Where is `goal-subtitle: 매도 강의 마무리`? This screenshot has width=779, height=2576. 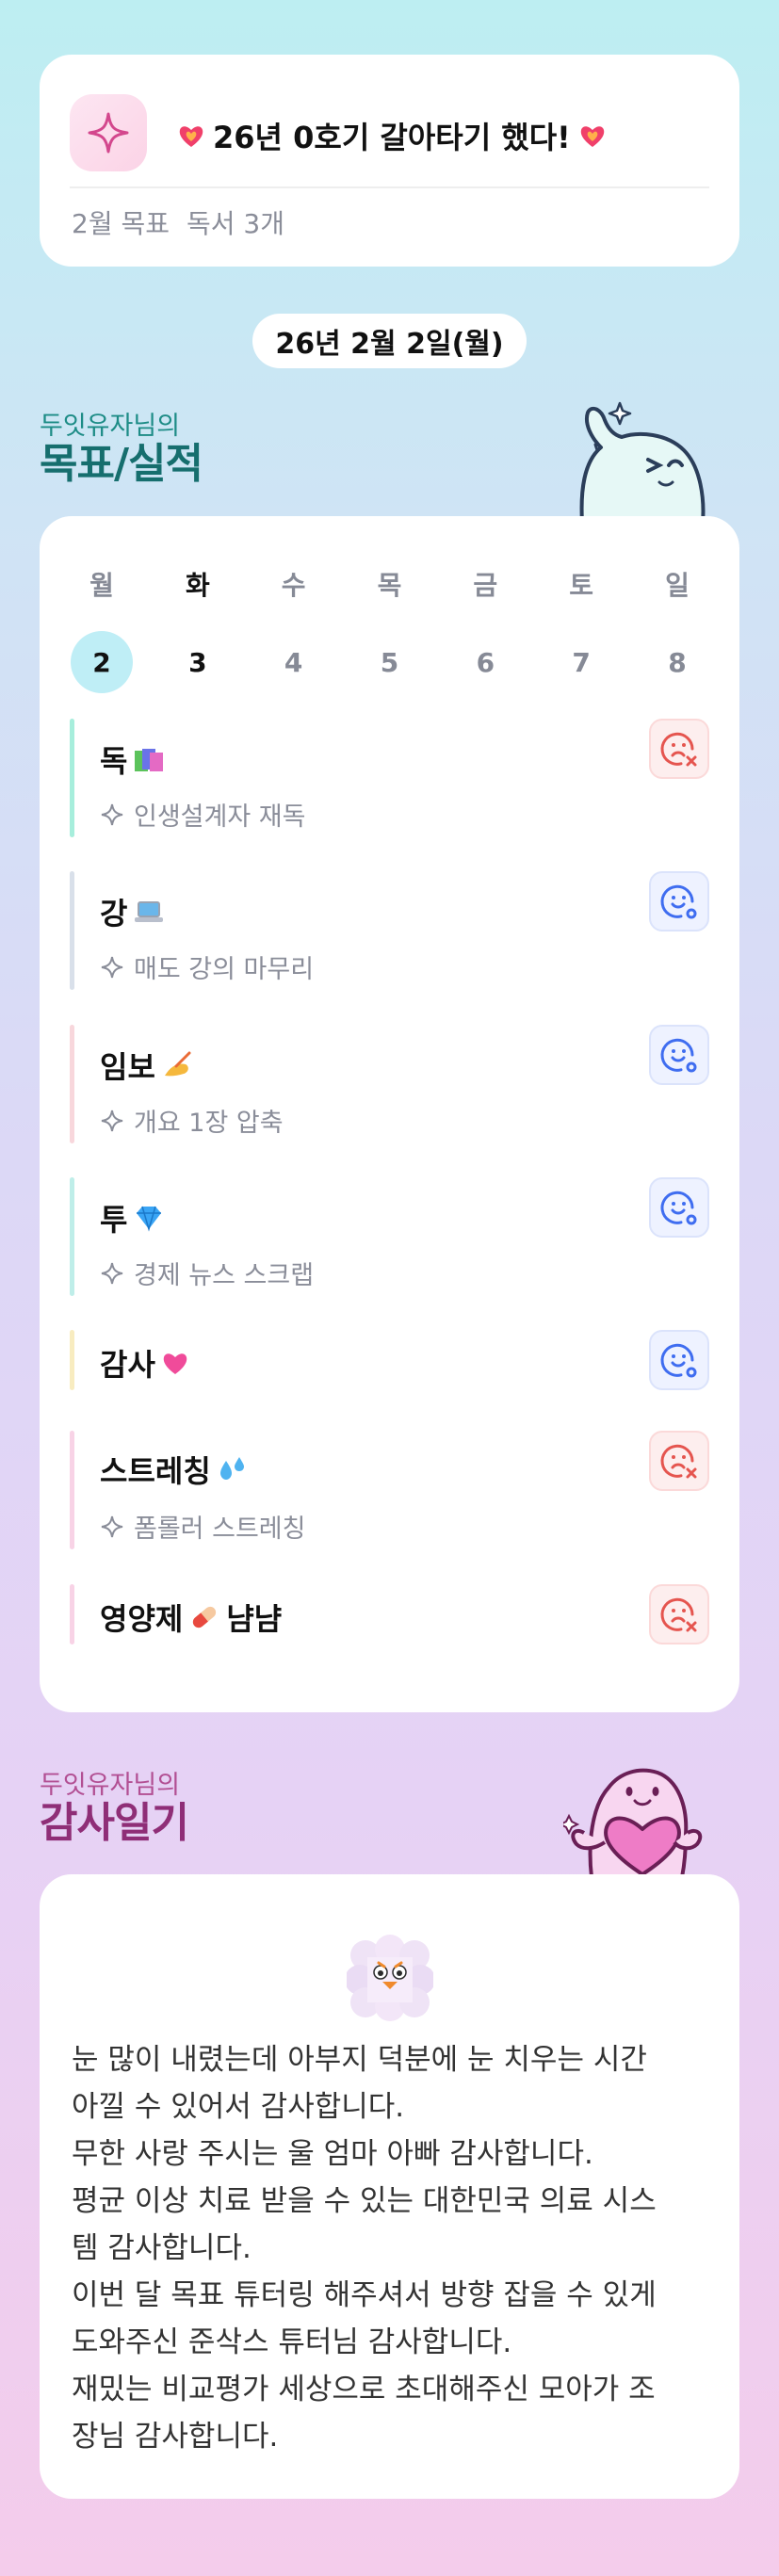
goal-subtitle: 매도 강의 마무리 is located at coordinates (207, 966).